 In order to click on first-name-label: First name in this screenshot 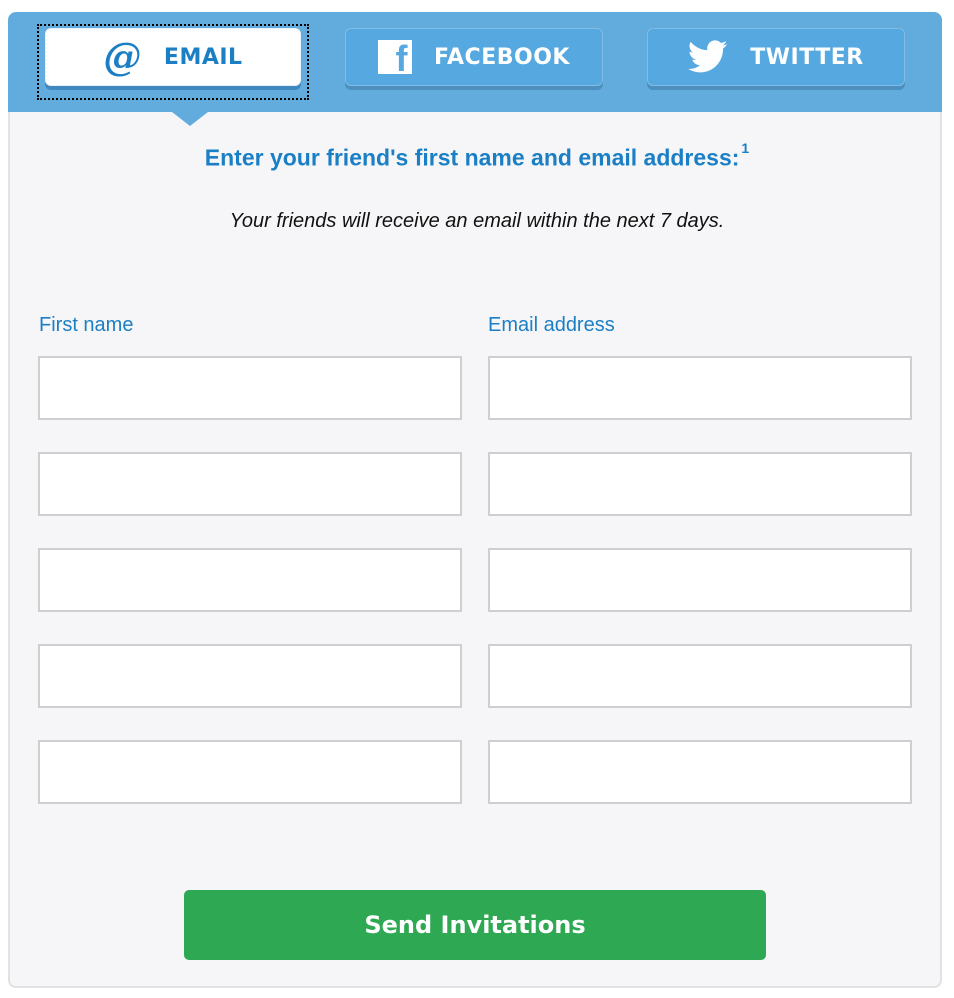, I will do `click(86, 325)`.